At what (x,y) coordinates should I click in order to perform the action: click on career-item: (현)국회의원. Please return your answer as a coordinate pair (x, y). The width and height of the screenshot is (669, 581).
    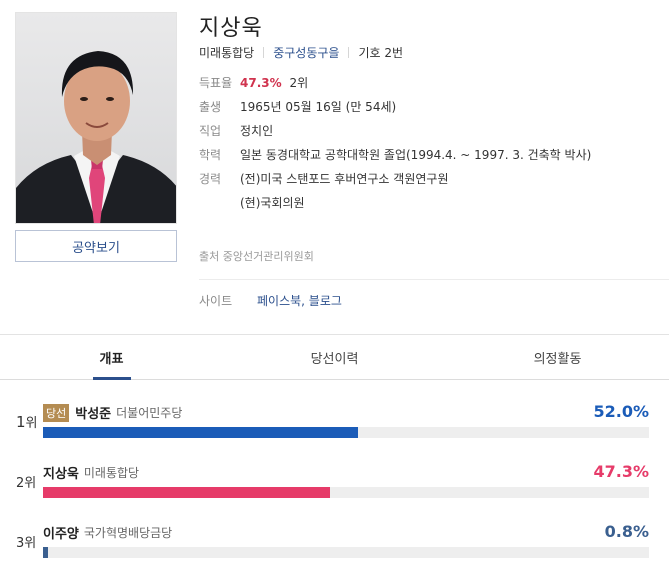
    Looking at the image, I should click on (272, 203).